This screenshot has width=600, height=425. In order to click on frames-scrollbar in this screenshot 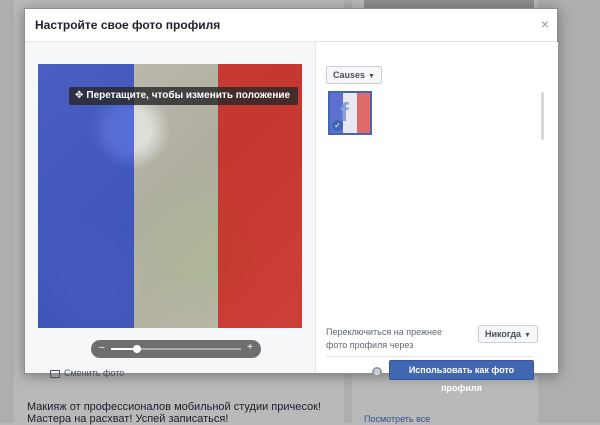, I will do `click(542, 116)`.